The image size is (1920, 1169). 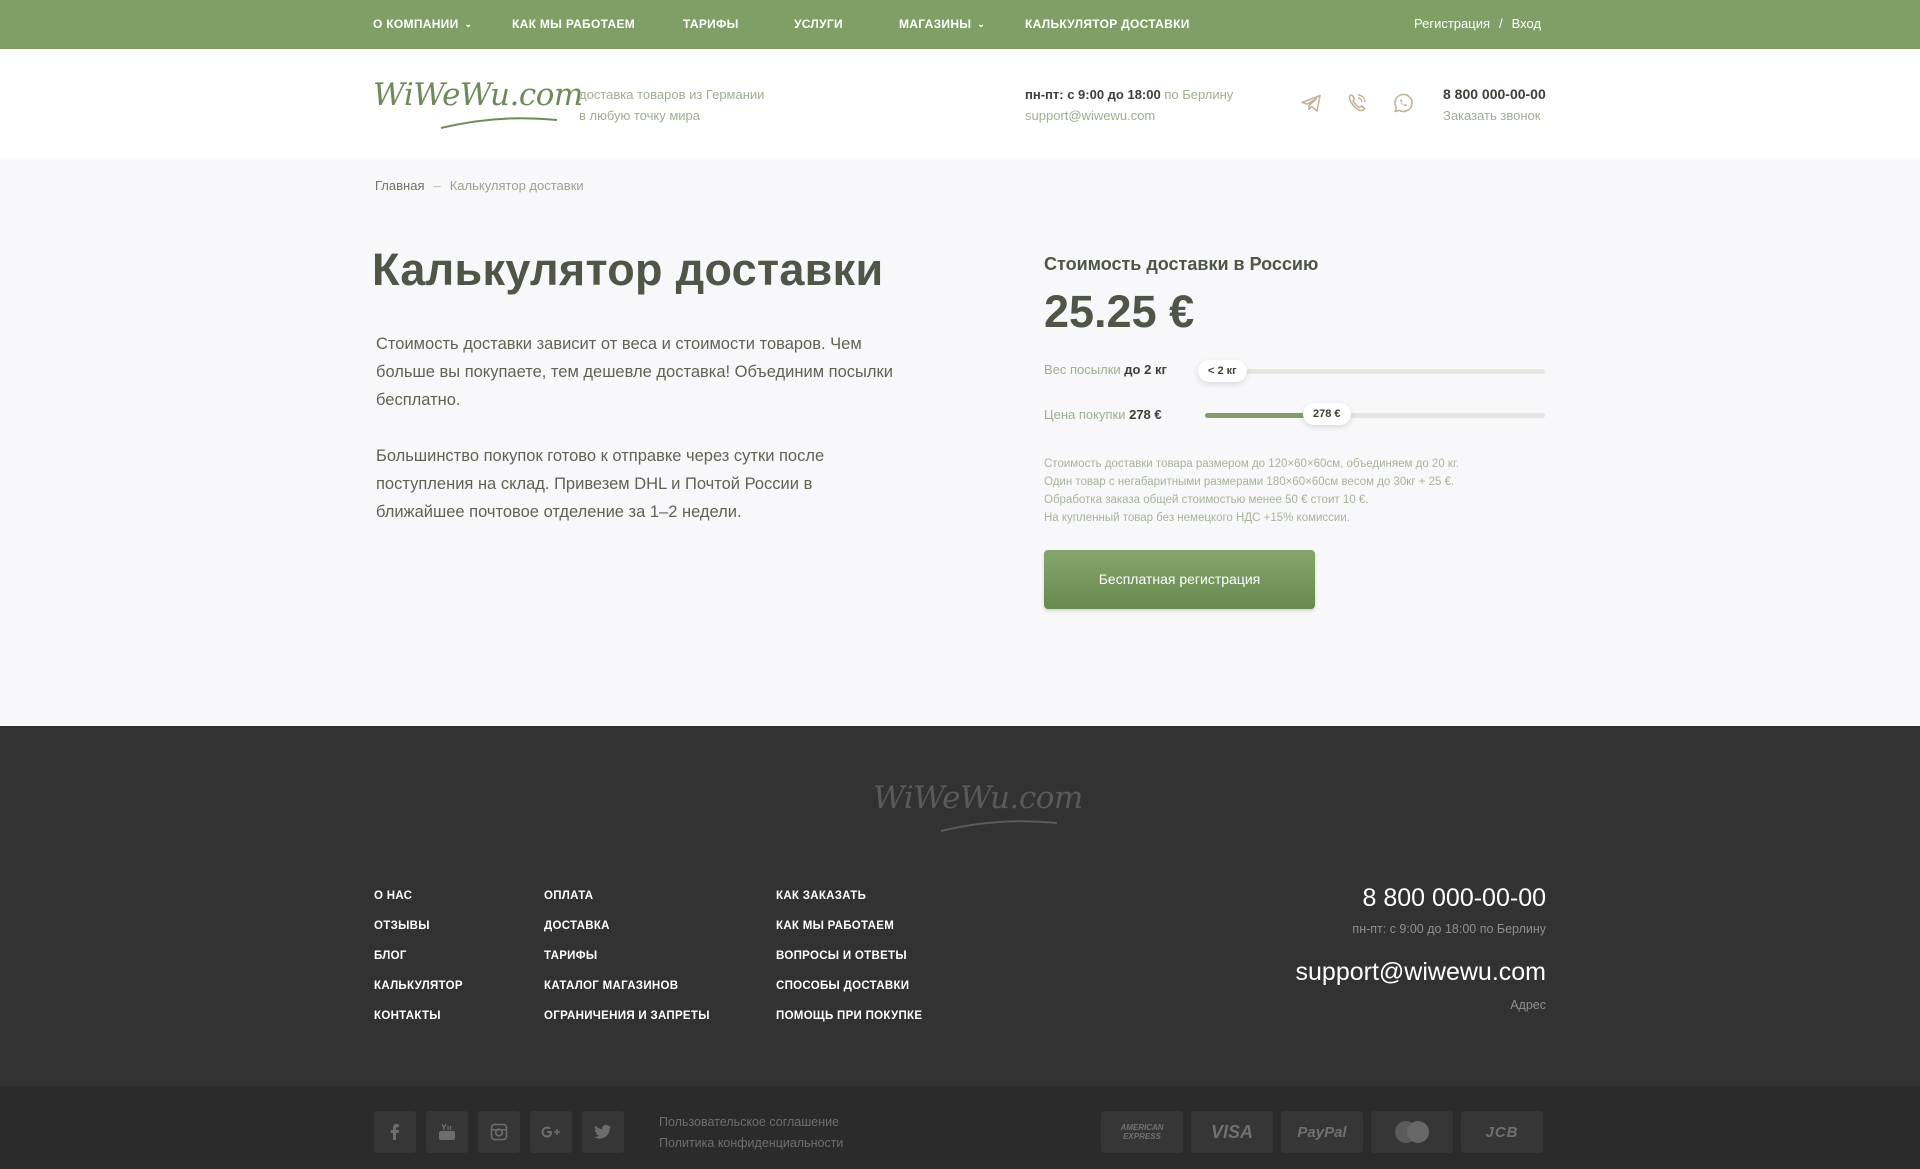 I want to click on logo-swoosh, so click(x=499, y=123).